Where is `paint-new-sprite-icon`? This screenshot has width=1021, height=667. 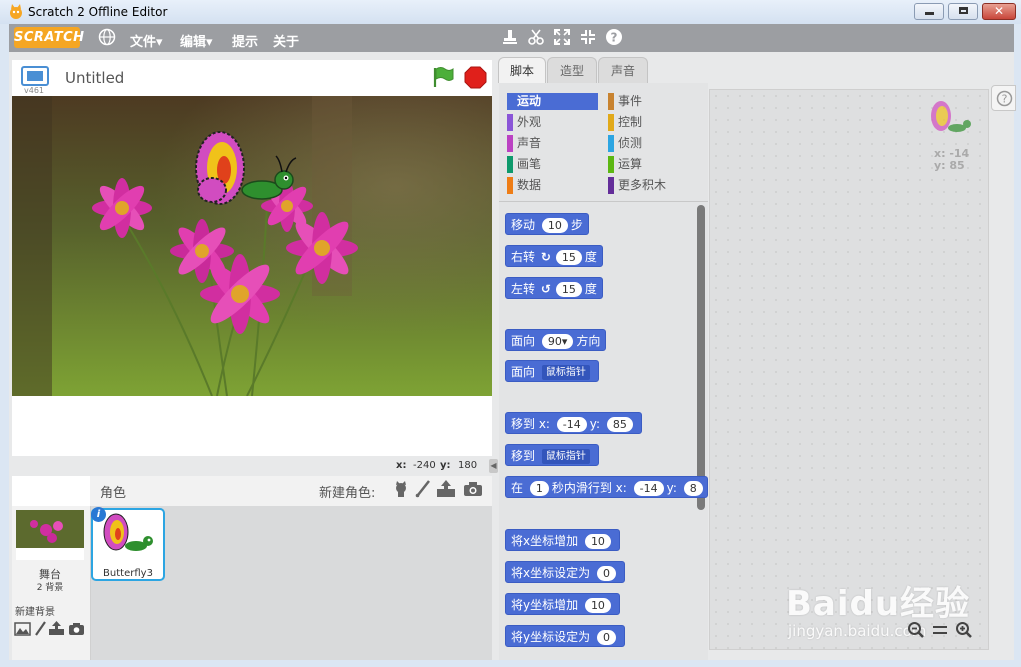 paint-new-sprite-icon is located at coordinates (423, 489).